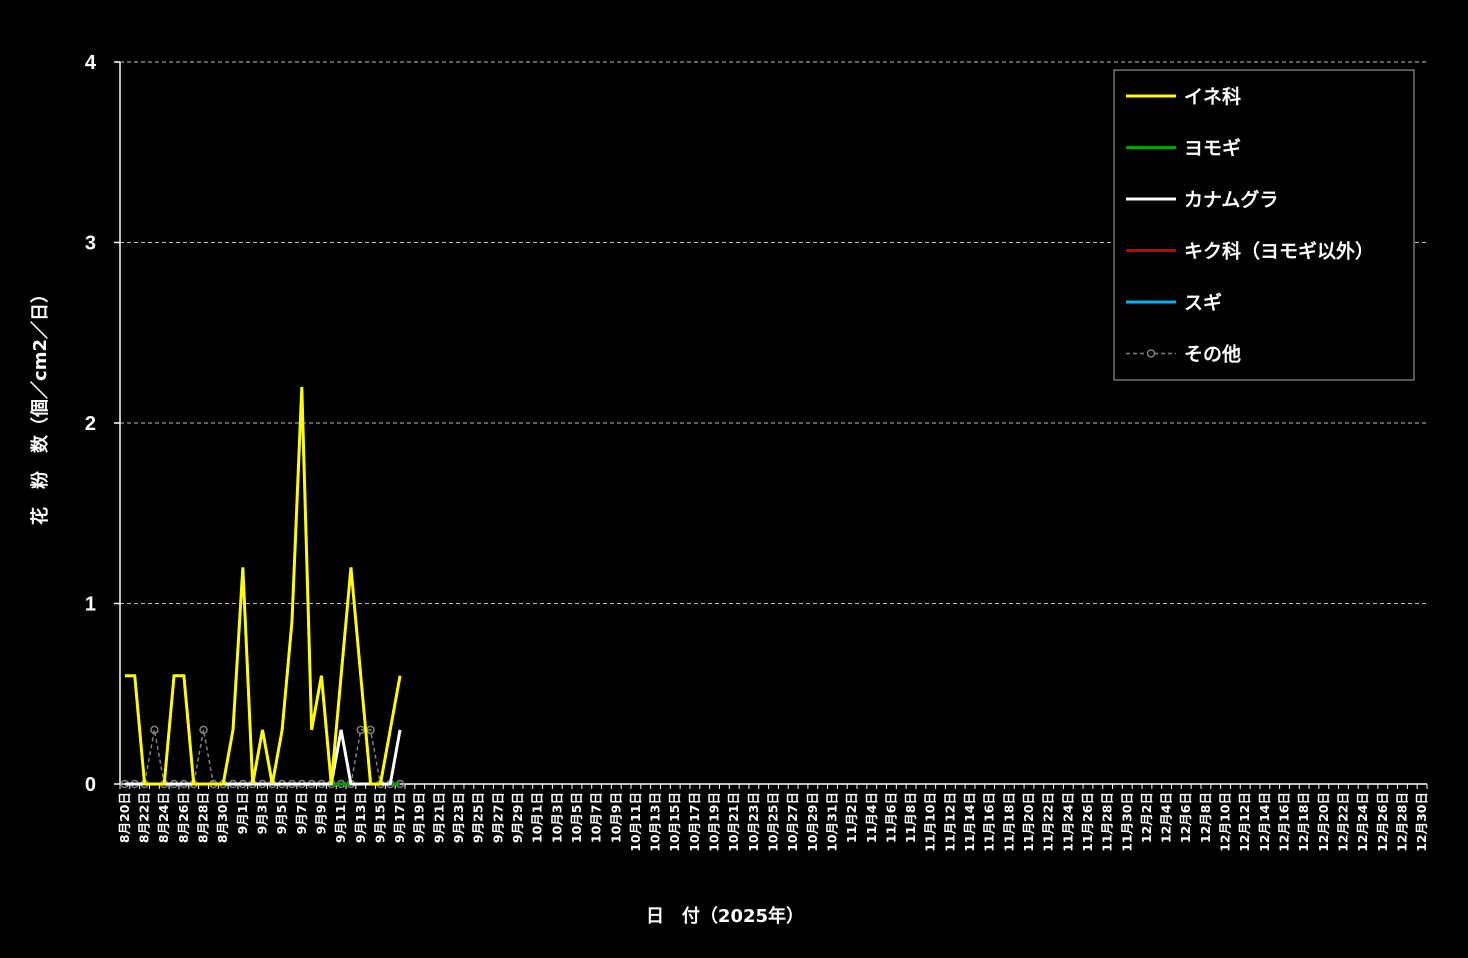 The image size is (1468, 958). Describe the element at coordinates (615, 817) in the screenshot. I see `x-tick-label: 10月9日` at that location.